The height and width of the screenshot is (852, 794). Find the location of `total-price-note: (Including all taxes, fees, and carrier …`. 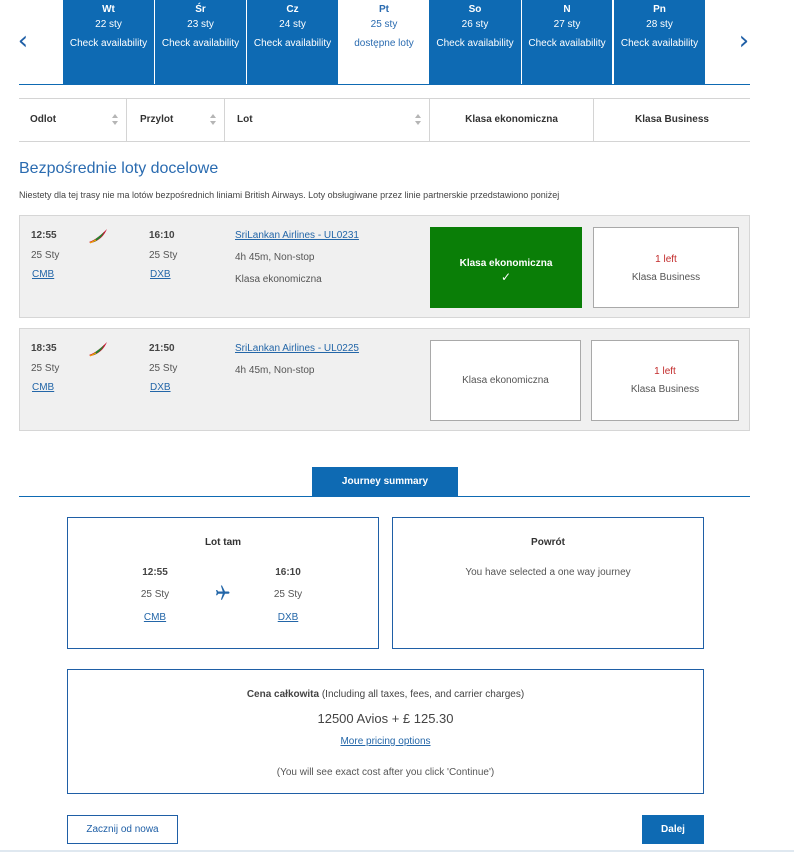

total-price-note: (Including all taxes, fees, and carrier … is located at coordinates (422, 694).